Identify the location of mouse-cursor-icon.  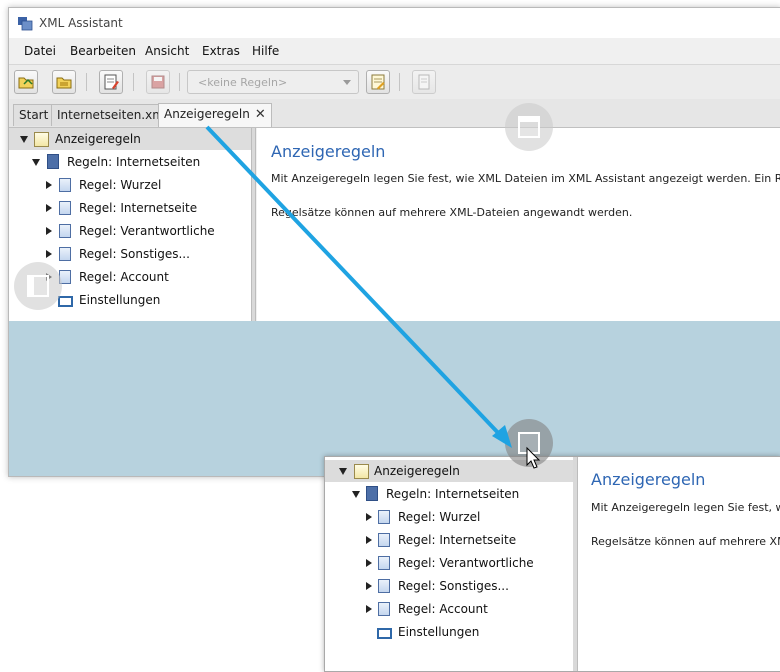
(533, 457).